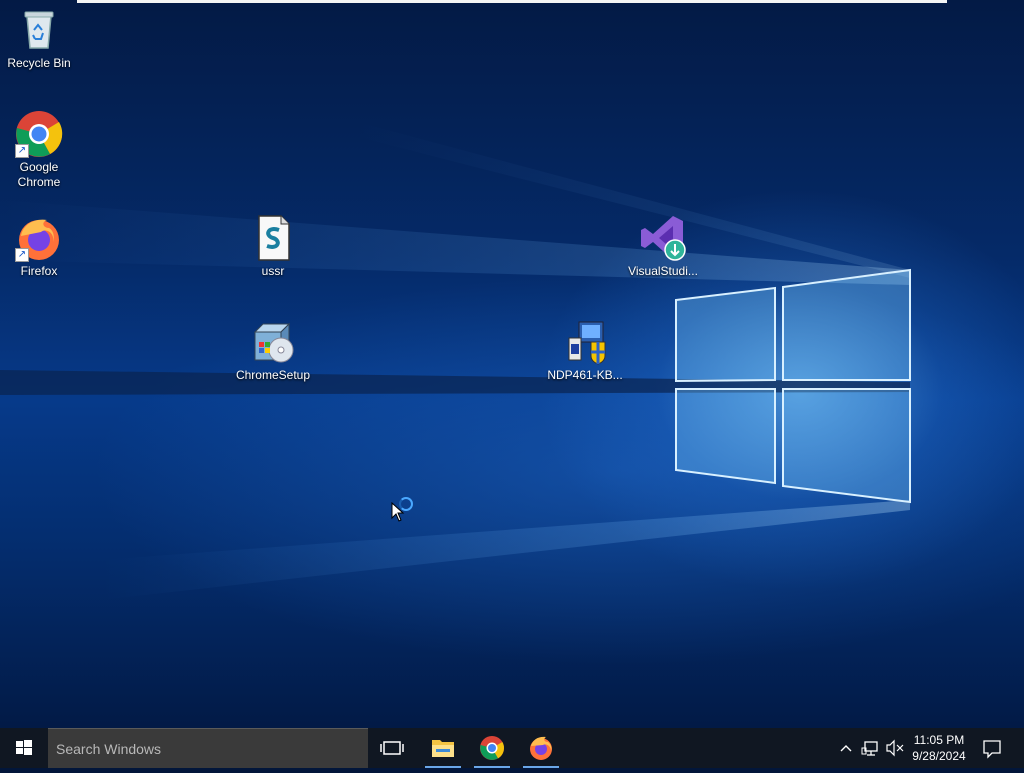 Image resolution: width=1024 pixels, height=773 pixels. I want to click on network-icon, so click(869, 748).